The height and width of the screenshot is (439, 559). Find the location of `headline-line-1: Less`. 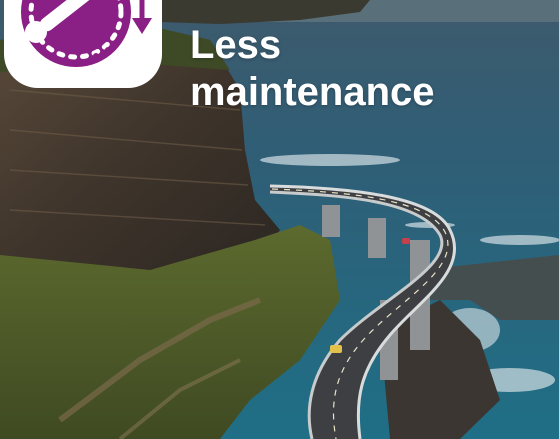

headline-line-1: Less is located at coordinates (236, 45).